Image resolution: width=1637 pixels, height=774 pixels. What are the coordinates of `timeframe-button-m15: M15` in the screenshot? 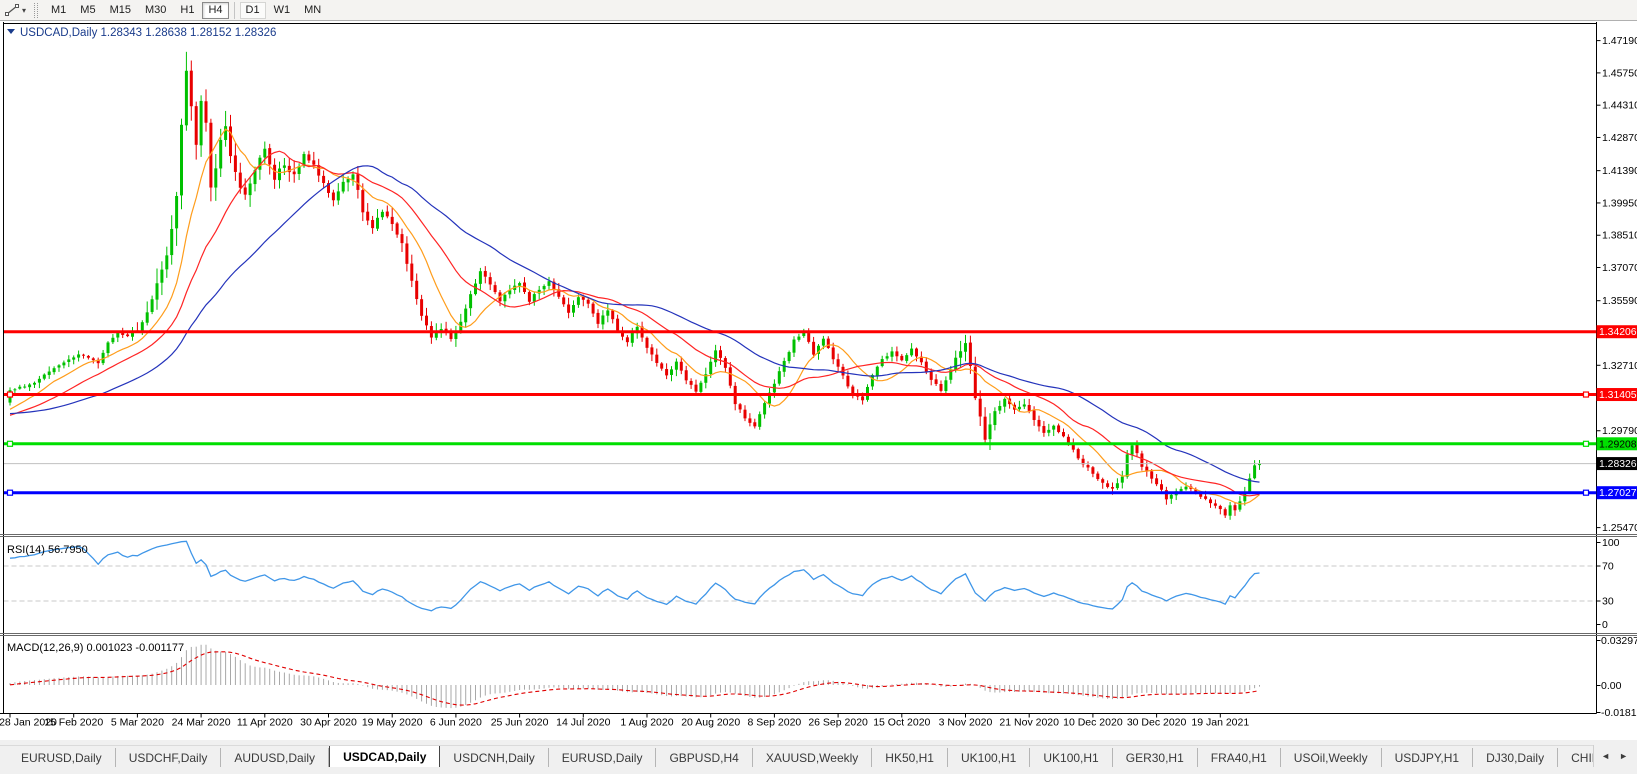 It's located at (120, 10).